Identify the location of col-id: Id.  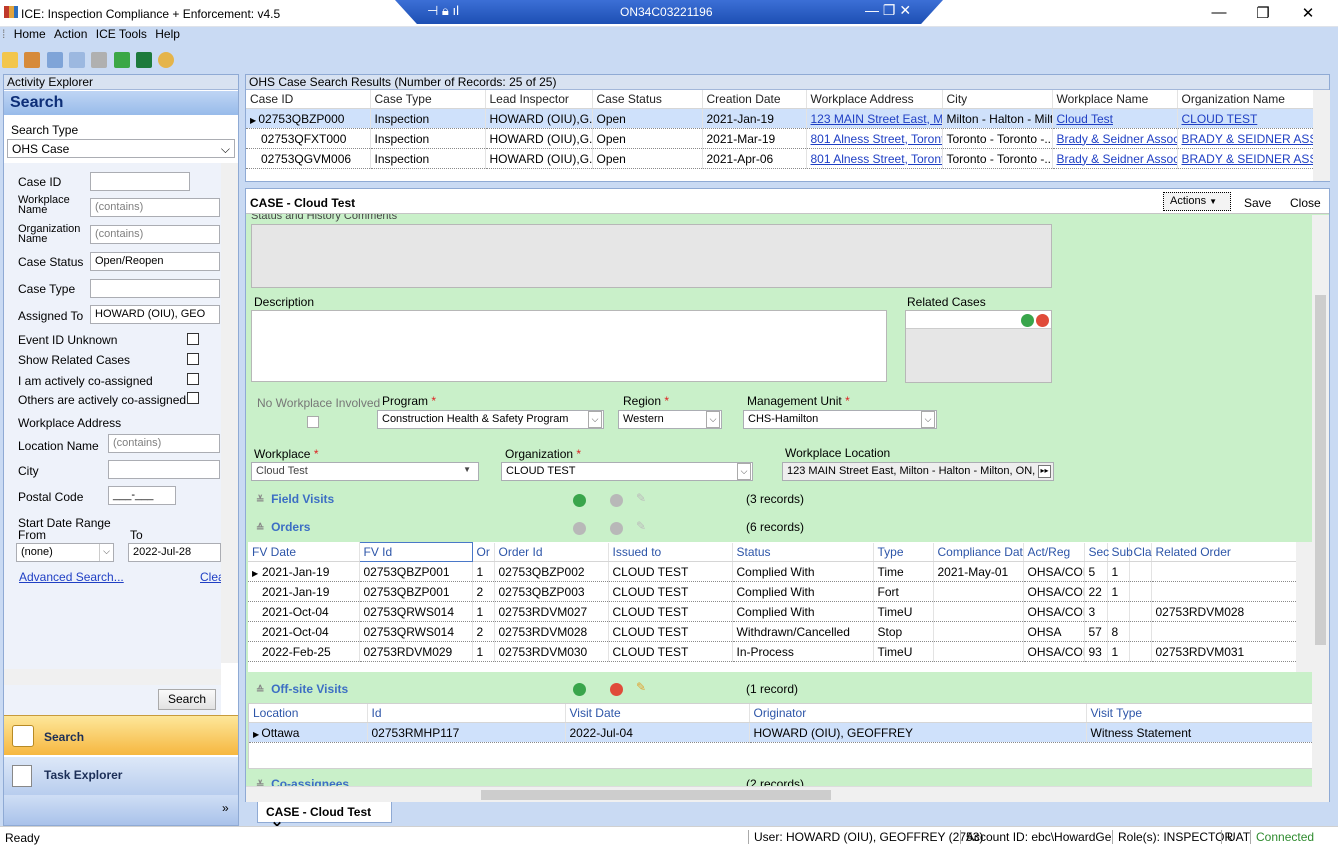
(466, 713).